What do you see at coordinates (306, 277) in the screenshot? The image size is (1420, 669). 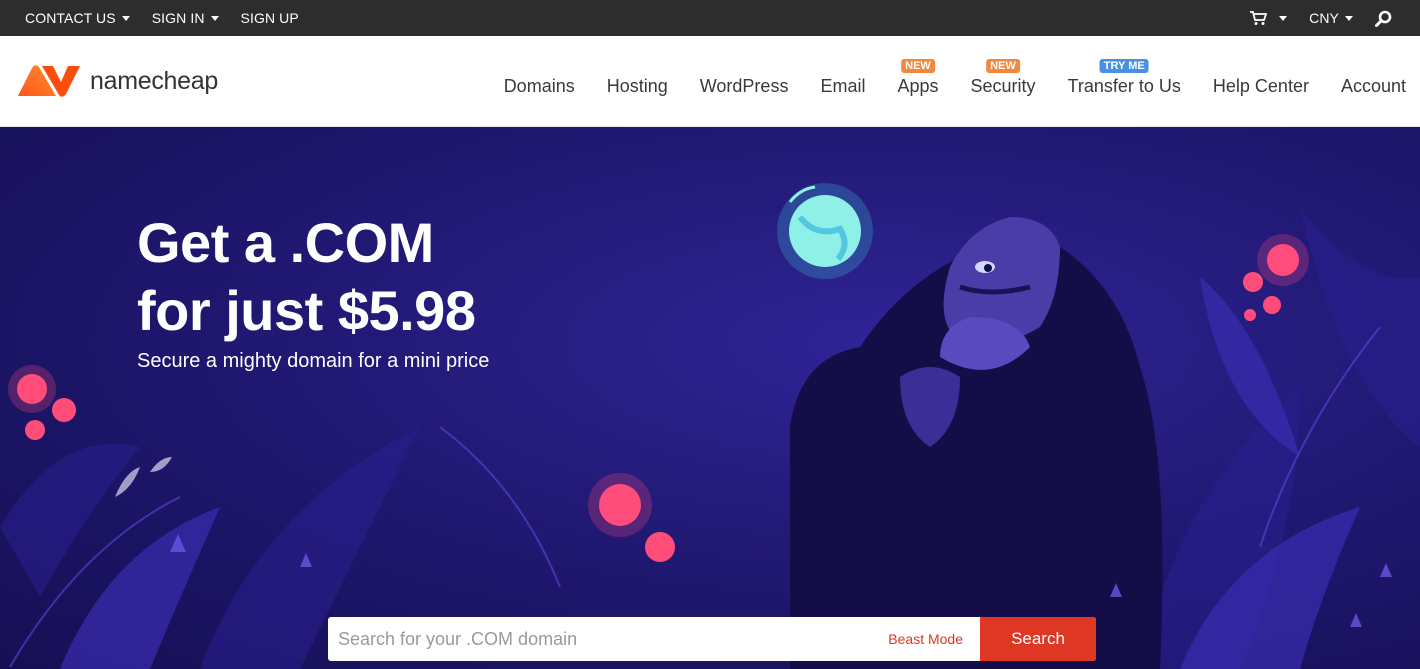 I see `hero-headline: Get a .COM for just $5.98` at bounding box center [306, 277].